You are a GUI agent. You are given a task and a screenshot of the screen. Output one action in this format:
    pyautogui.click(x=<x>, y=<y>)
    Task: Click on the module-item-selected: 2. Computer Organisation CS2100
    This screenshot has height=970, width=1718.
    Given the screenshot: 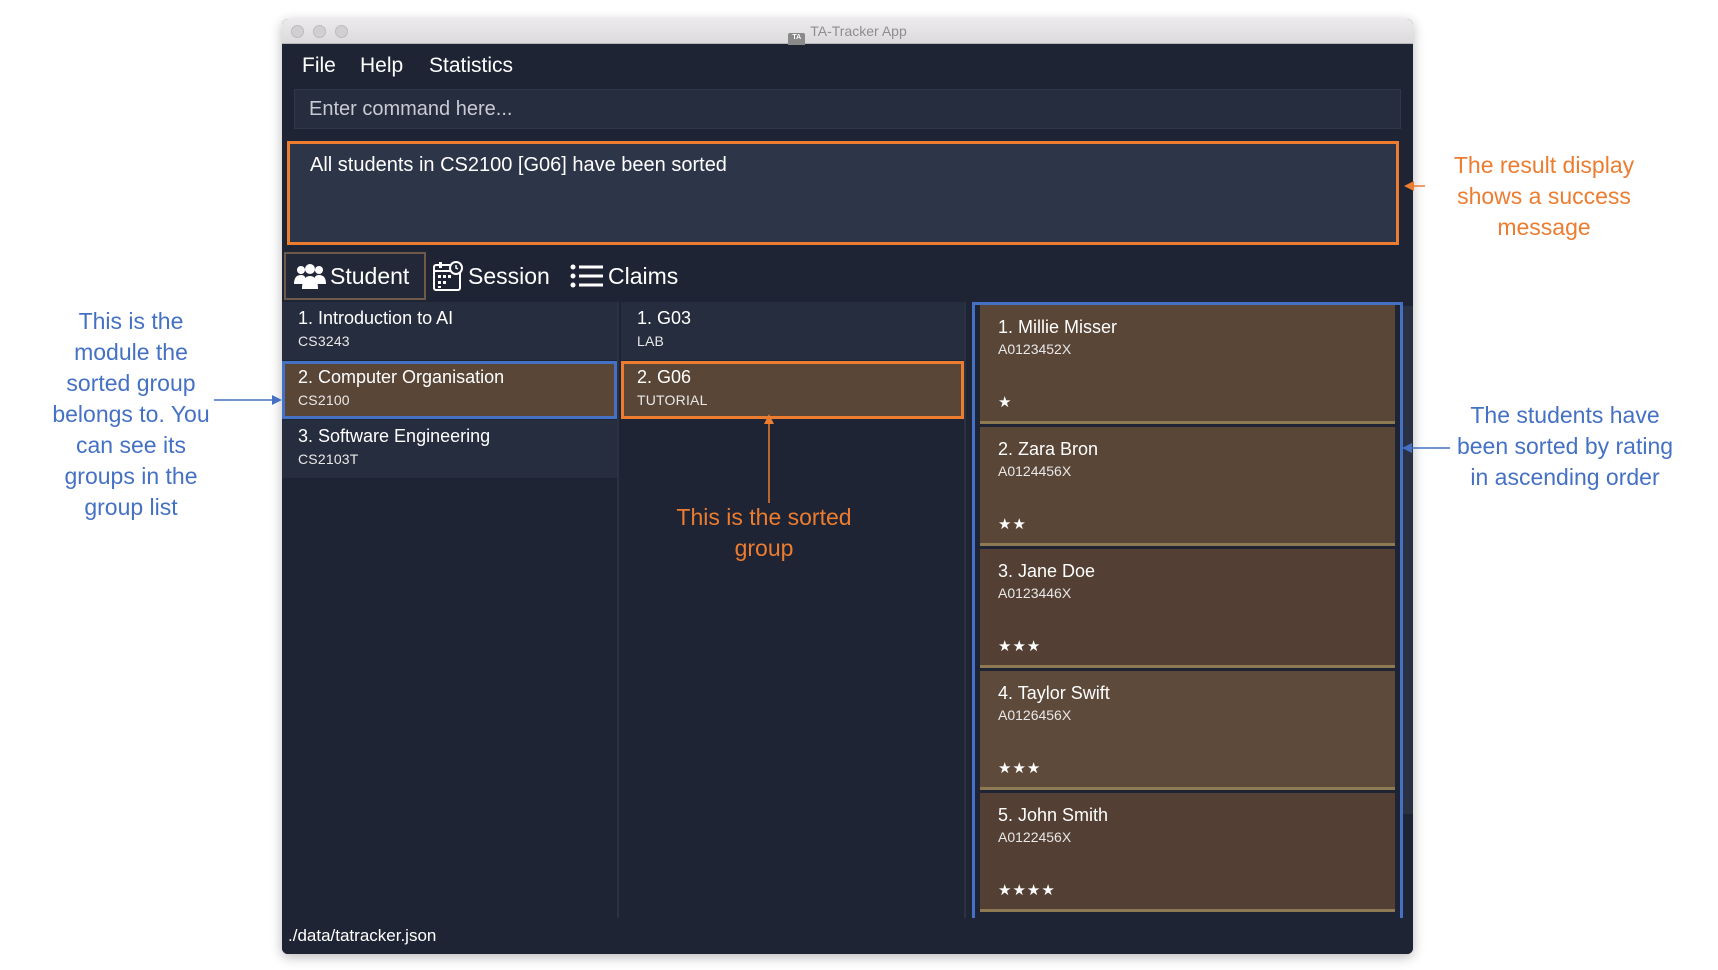 What is the action you would take?
    pyautogui.click(x=449, y=390)
    